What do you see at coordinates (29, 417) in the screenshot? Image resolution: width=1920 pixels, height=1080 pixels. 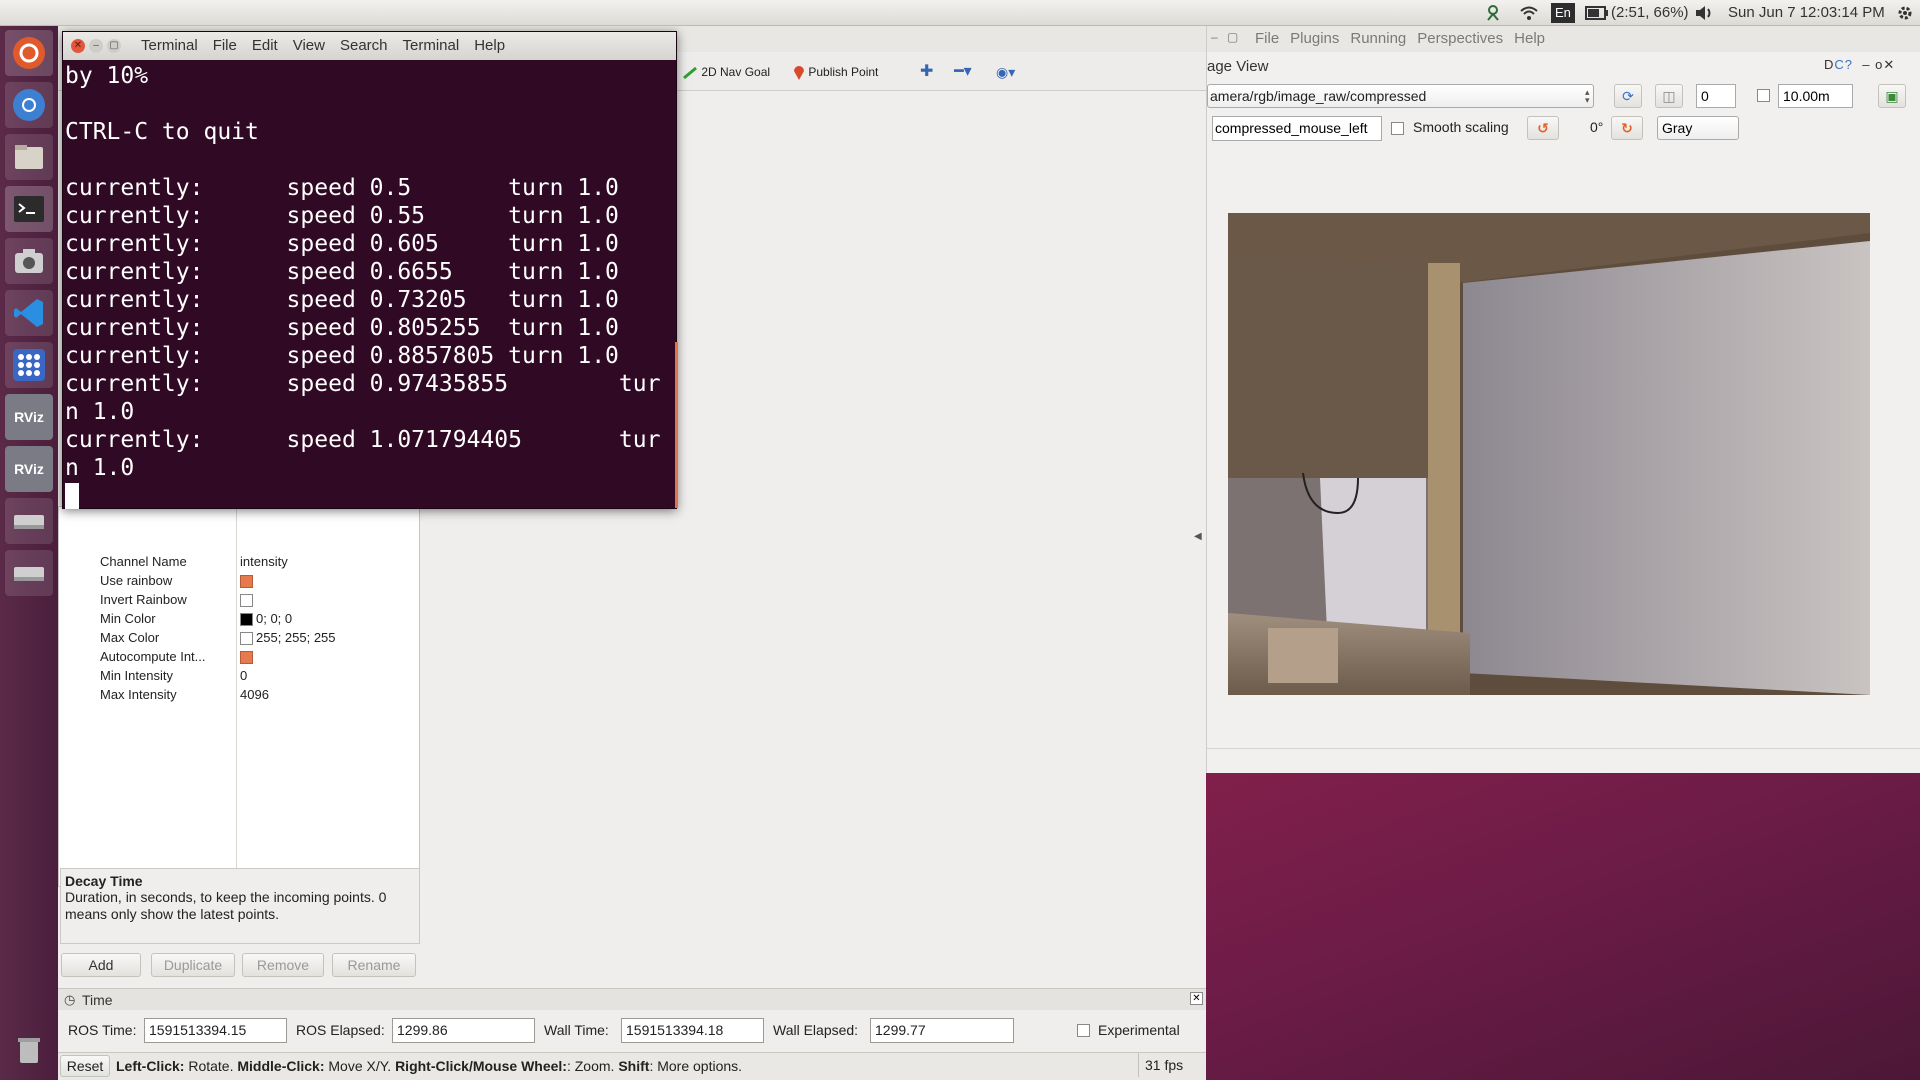 I see `rviz-icon: RViz` at bounding box center [29, 417].